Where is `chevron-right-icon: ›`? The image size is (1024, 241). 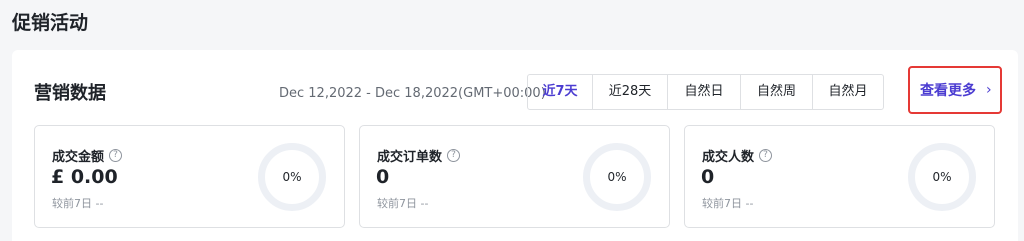 chevron-right-icon: › is located at coordinates (989, 90).